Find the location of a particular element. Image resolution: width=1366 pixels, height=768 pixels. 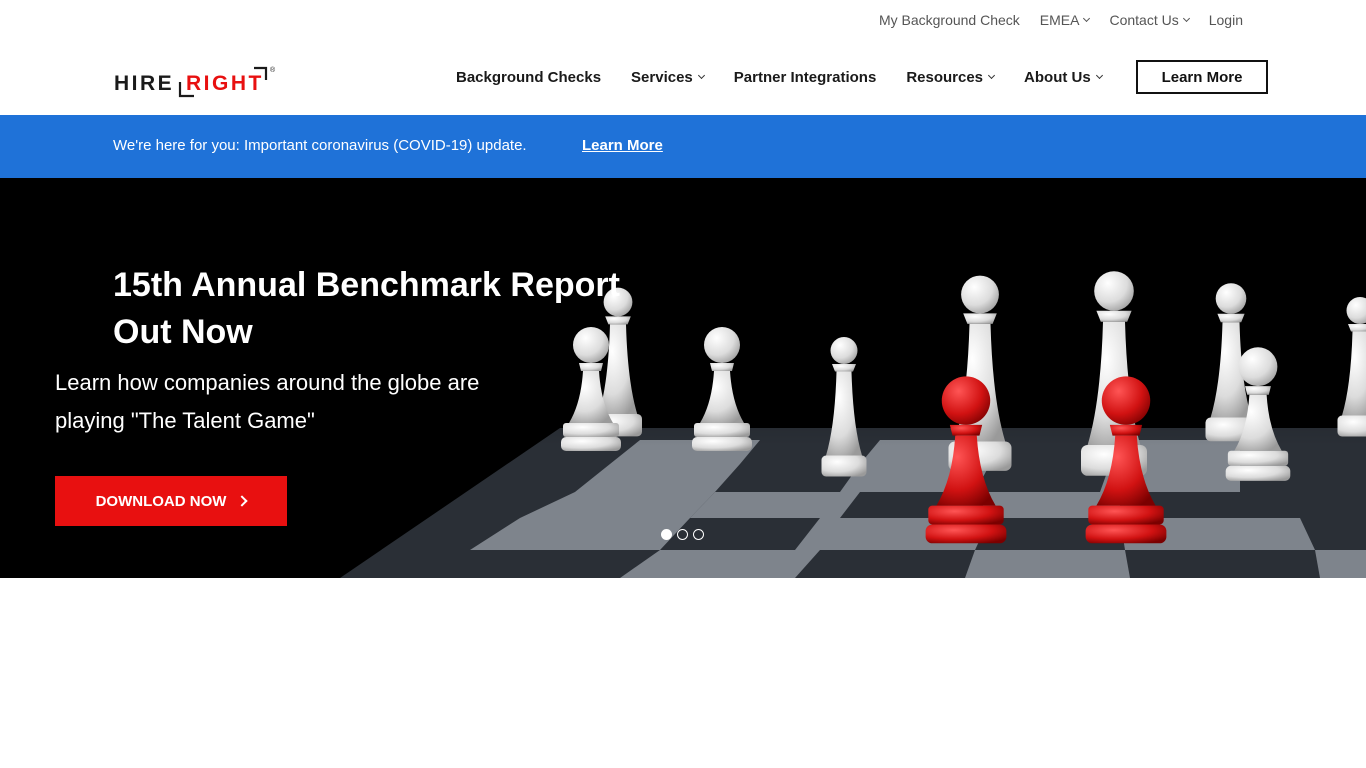

utility-link-emea: EMEA is located at coordinates (1065, 20).